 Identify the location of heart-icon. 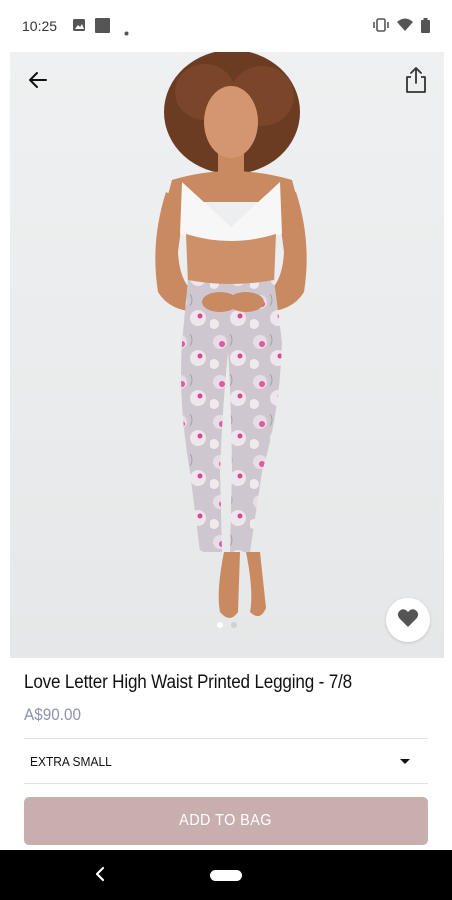
(408, 620).